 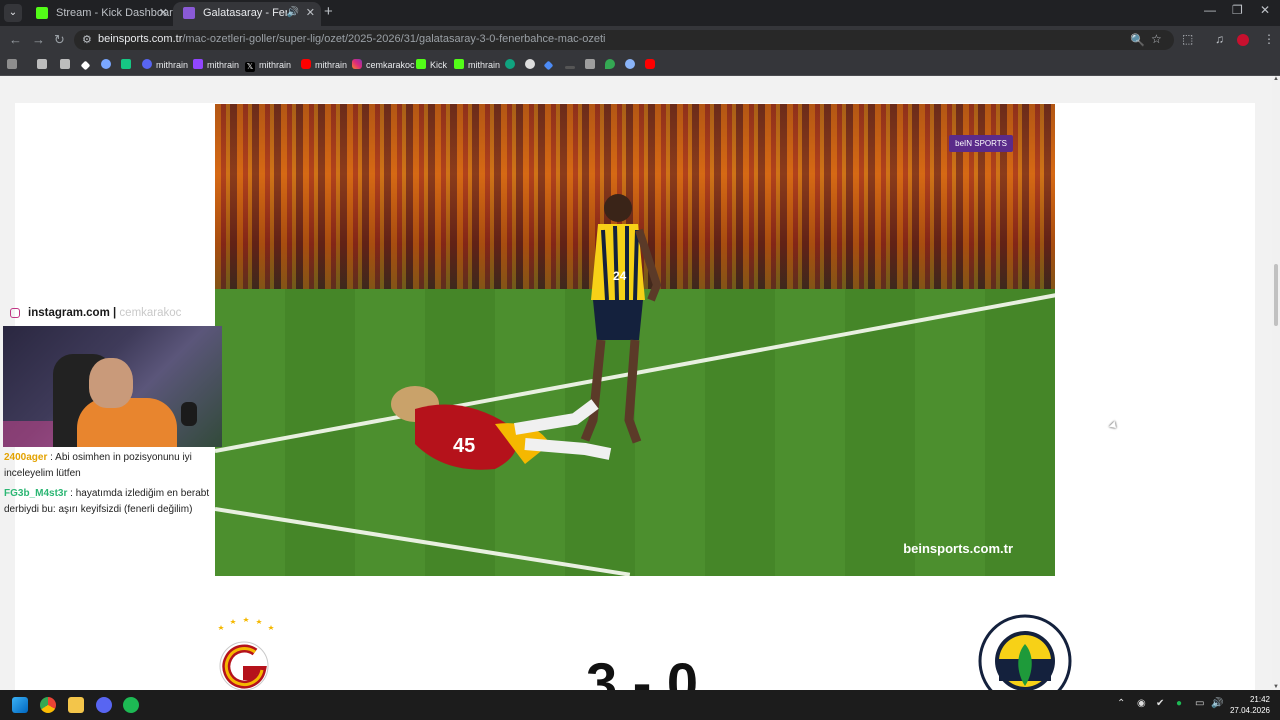 What do you see at coordinates (324, 65) in the screenshot?
I see `bookmark-youtube-mithrain: mithrain` at bounding box center [324, 65].